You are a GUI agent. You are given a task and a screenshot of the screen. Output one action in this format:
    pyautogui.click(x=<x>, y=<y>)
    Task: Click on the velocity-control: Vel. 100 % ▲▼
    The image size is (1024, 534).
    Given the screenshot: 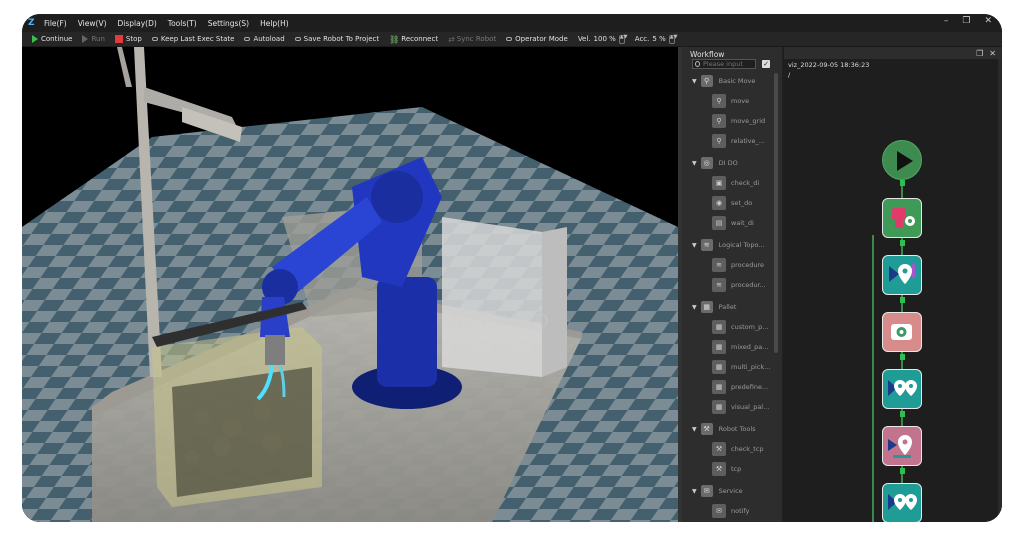 What is the action you would take?
    pyautogui.click(x=603, y=39)
    